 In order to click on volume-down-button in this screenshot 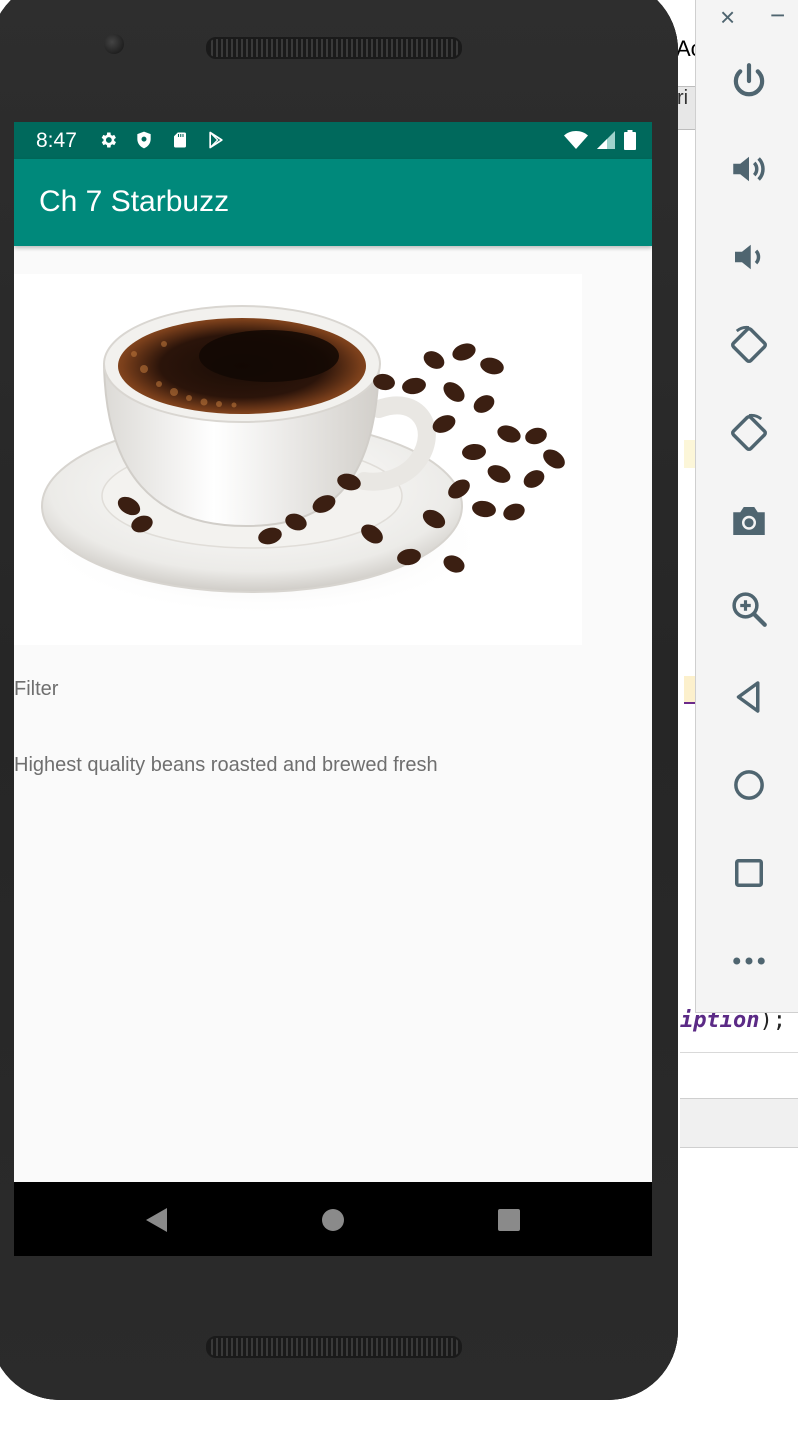, I will do `click(749, 257)`.